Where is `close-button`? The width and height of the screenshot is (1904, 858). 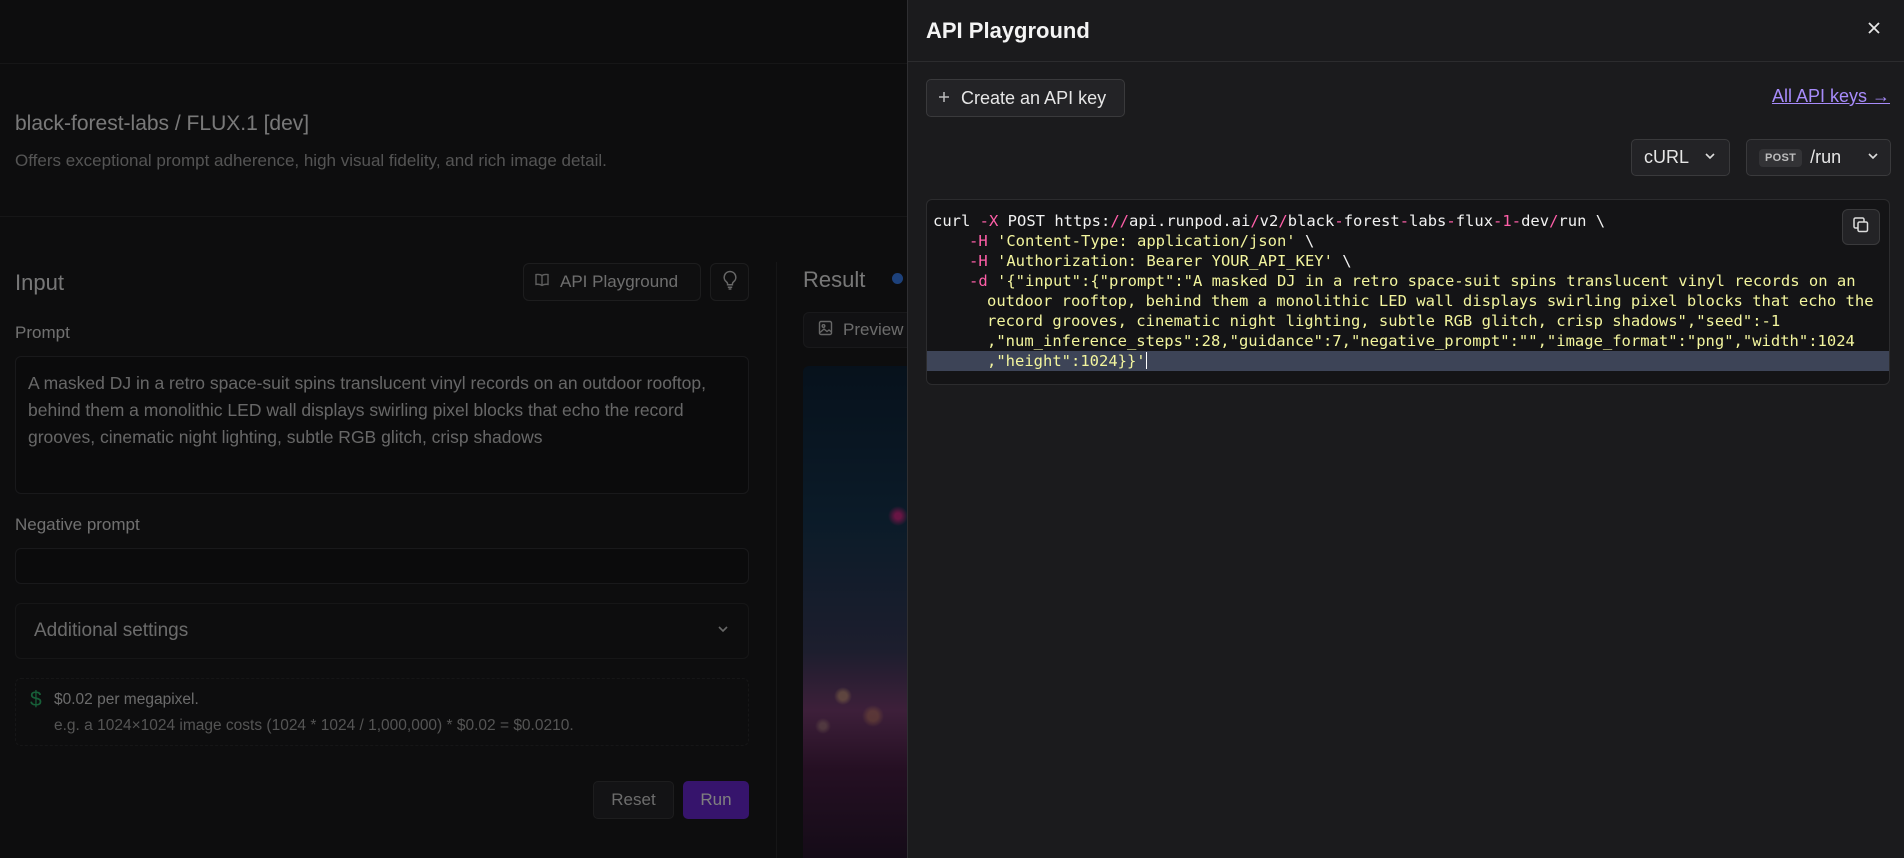
close-button is located at coordinates (1874, 31).